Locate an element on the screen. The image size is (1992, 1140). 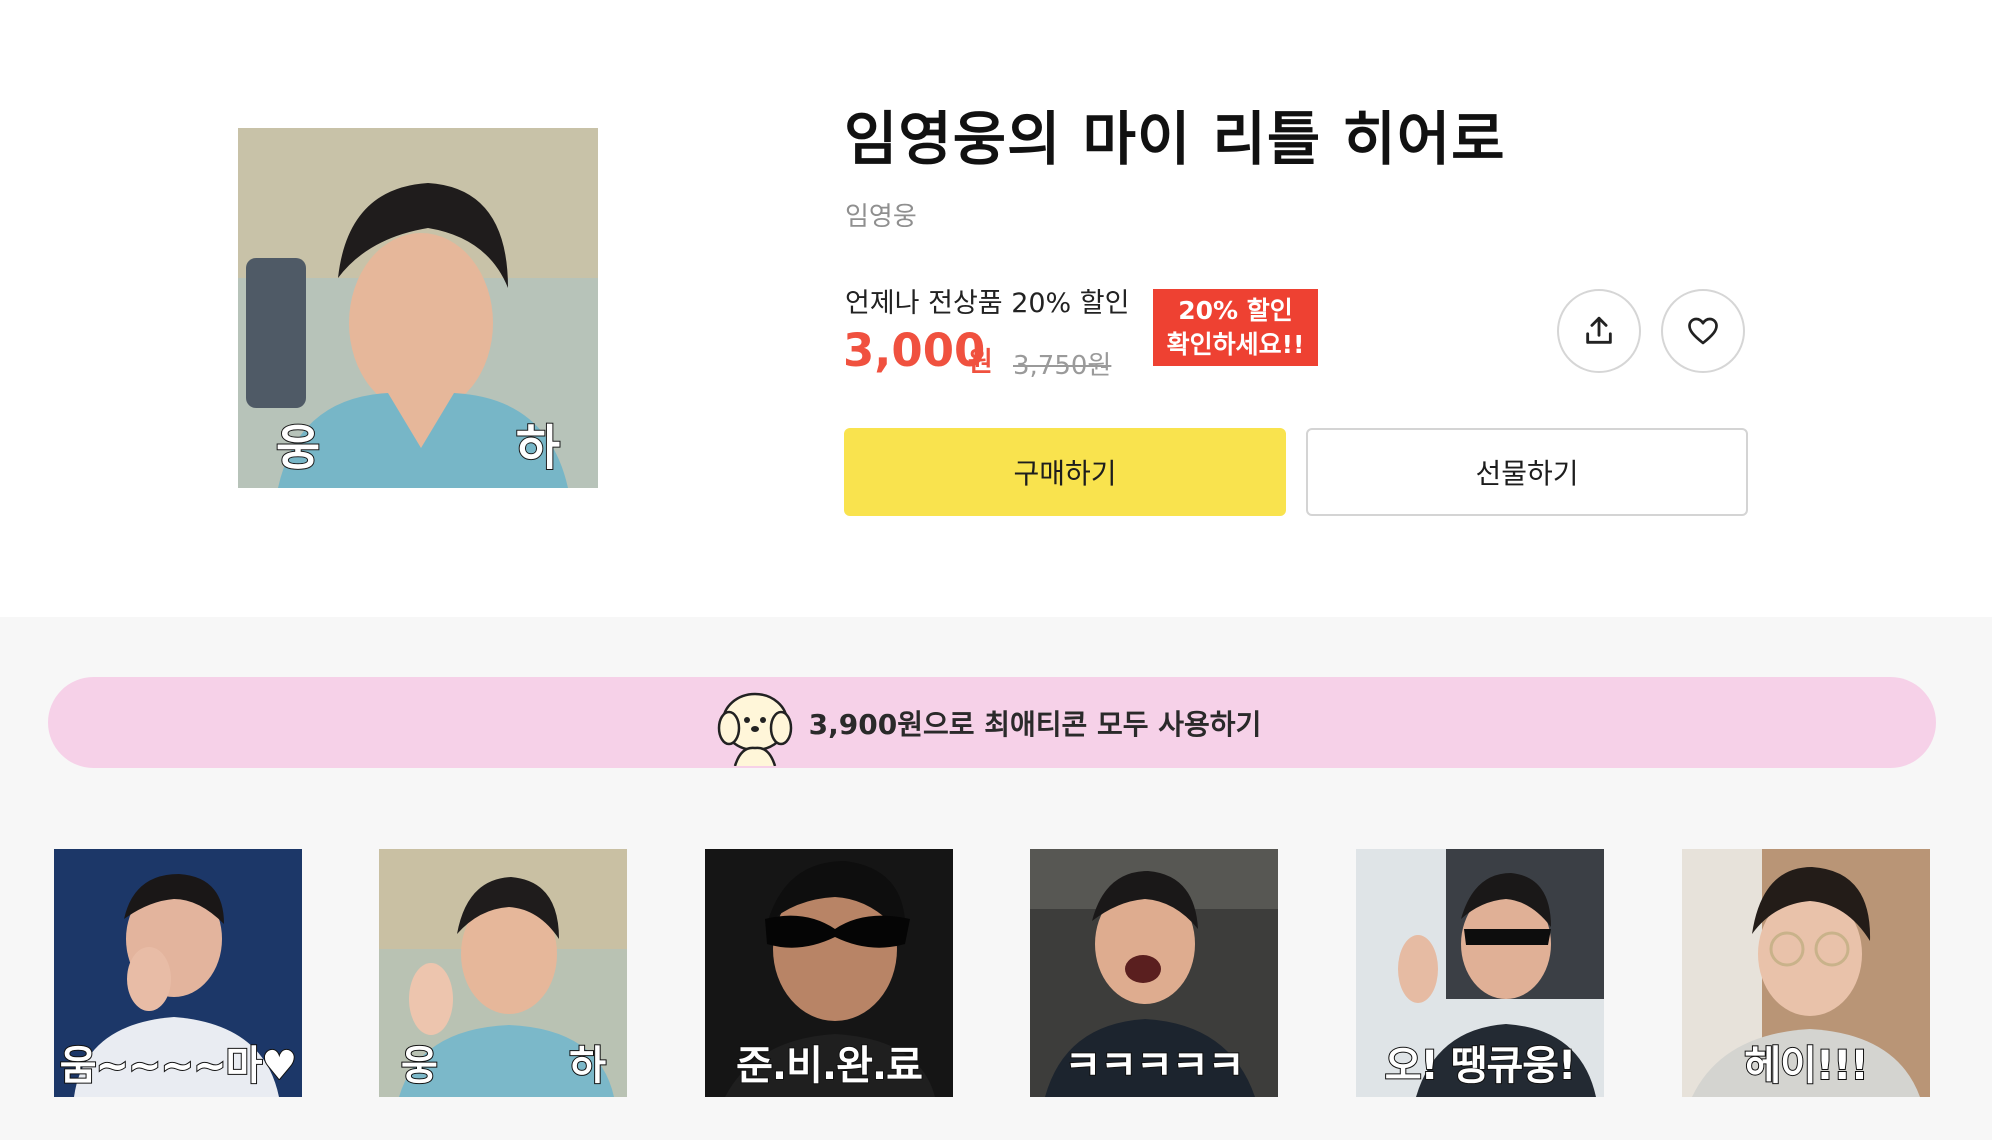
emoticon-tile-5: 오! 땡큐웅! is located at coordinates (1480, 973).